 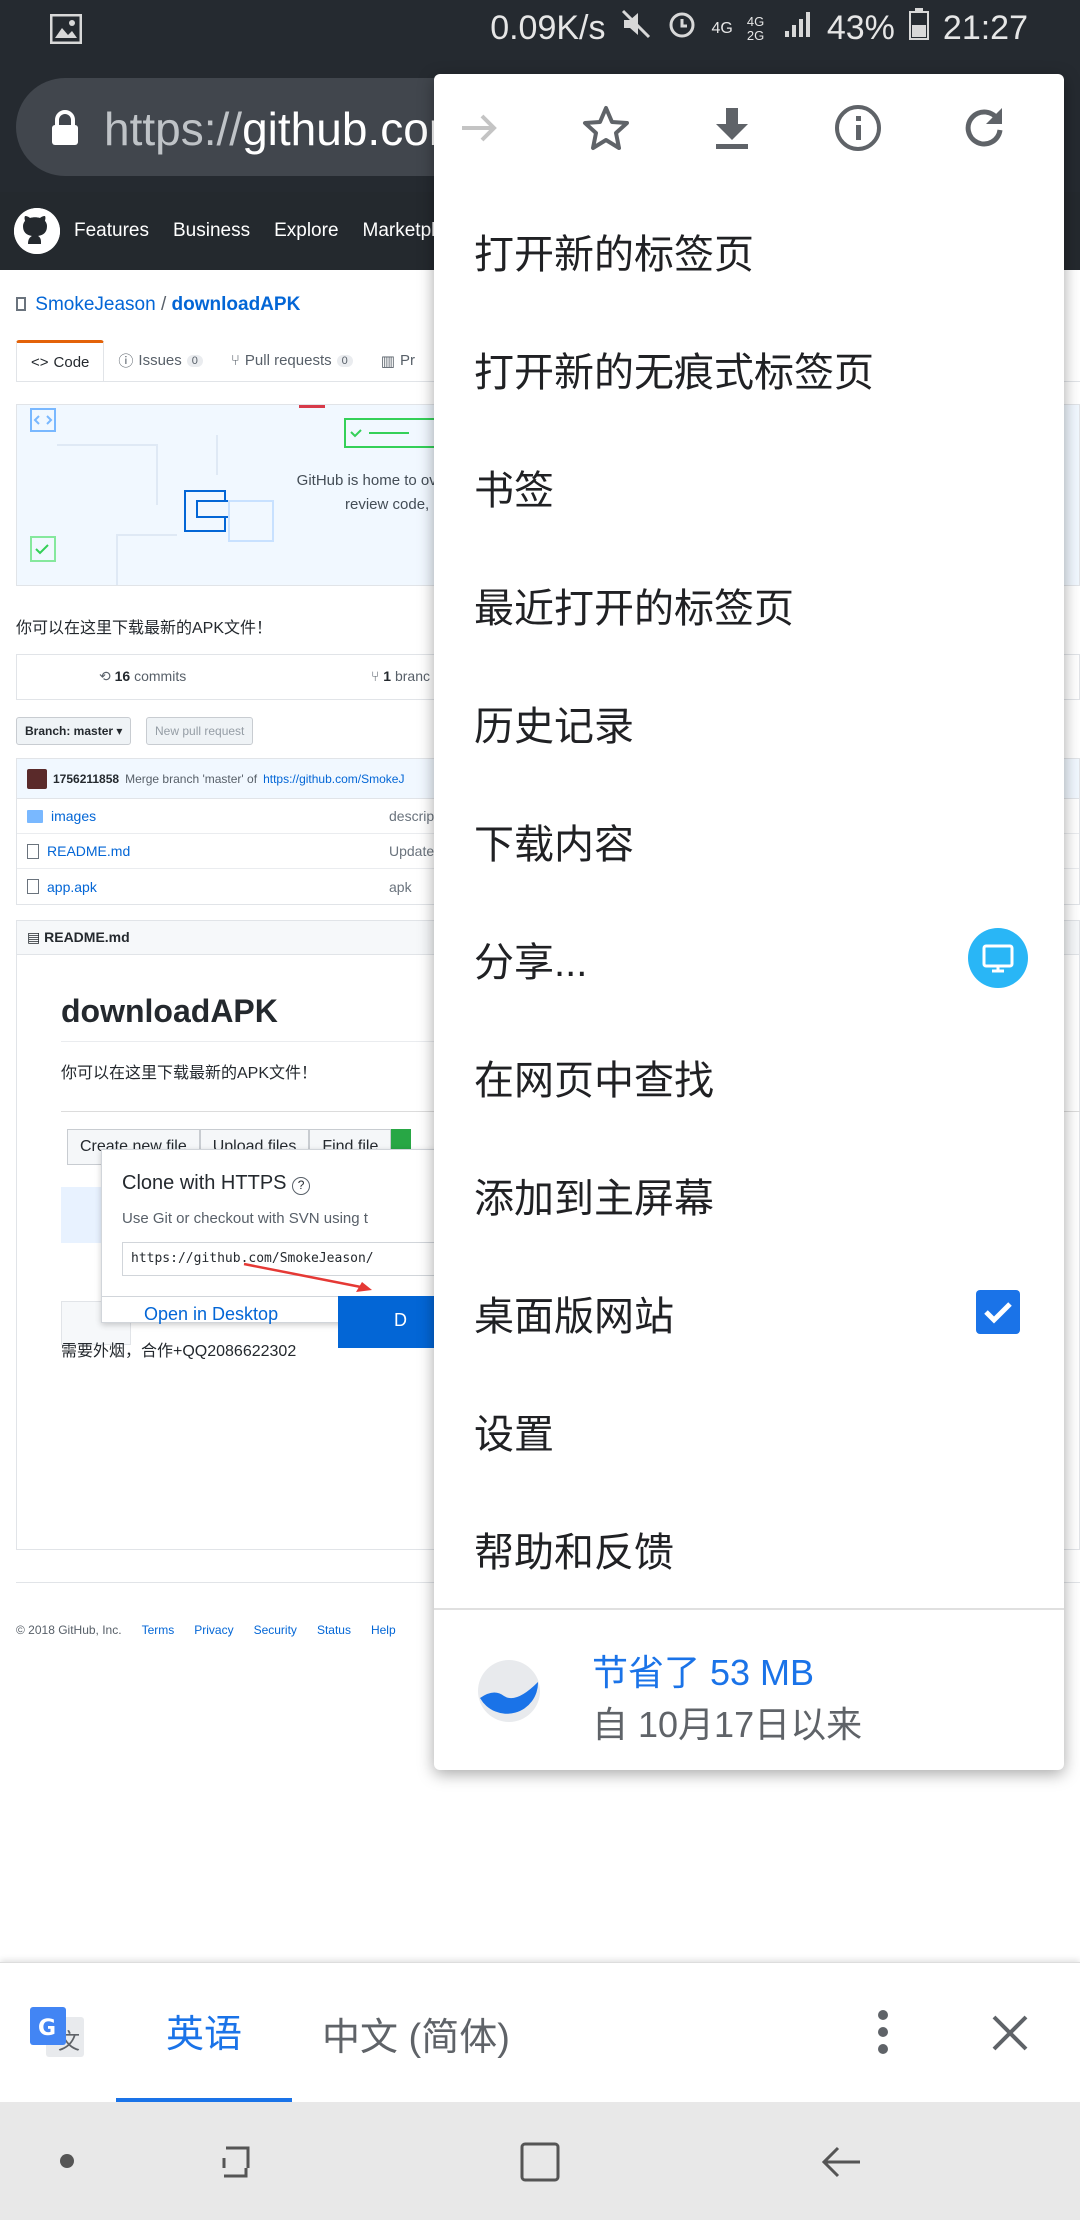 I want to click on menu-bookmarks: 书签, so click(x=769, y=487).